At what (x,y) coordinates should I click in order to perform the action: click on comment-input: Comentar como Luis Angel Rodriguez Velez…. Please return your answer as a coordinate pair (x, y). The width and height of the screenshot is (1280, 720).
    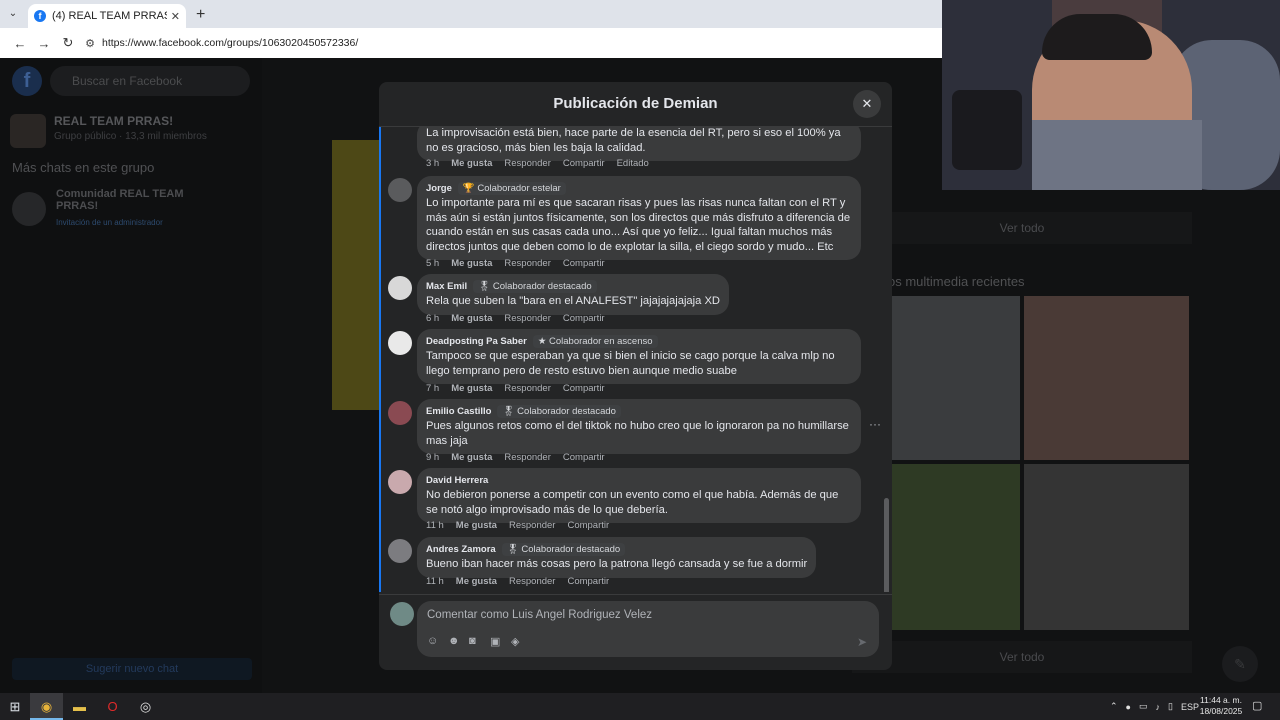
    Looking at the image, I should click on (648, 629).